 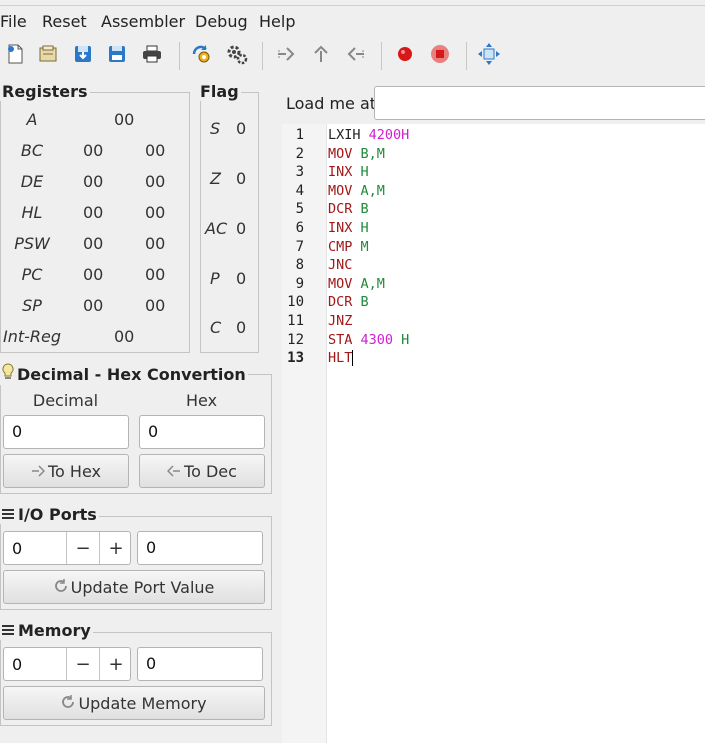 What do you see at coordinates (66, 471) in the screenshot?
I see `to-hex-button: To Hex` at bounding box center [66, 471].